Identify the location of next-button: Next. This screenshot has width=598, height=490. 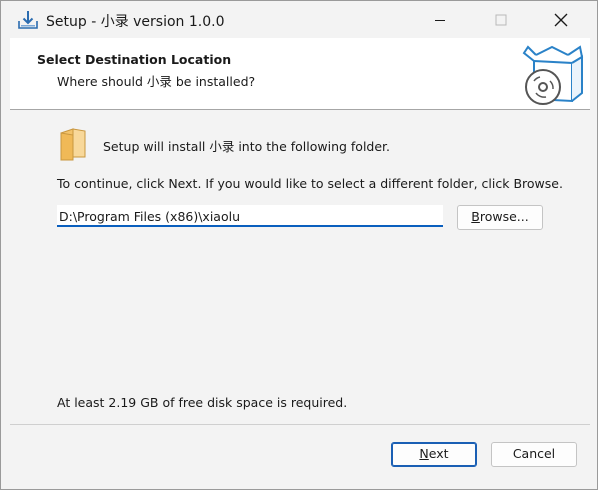
(434, 454).